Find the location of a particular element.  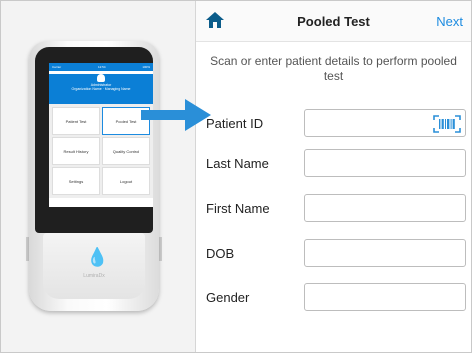

device-status-bar: Carrier 12:54 100% is located at coordinates (101, 67).